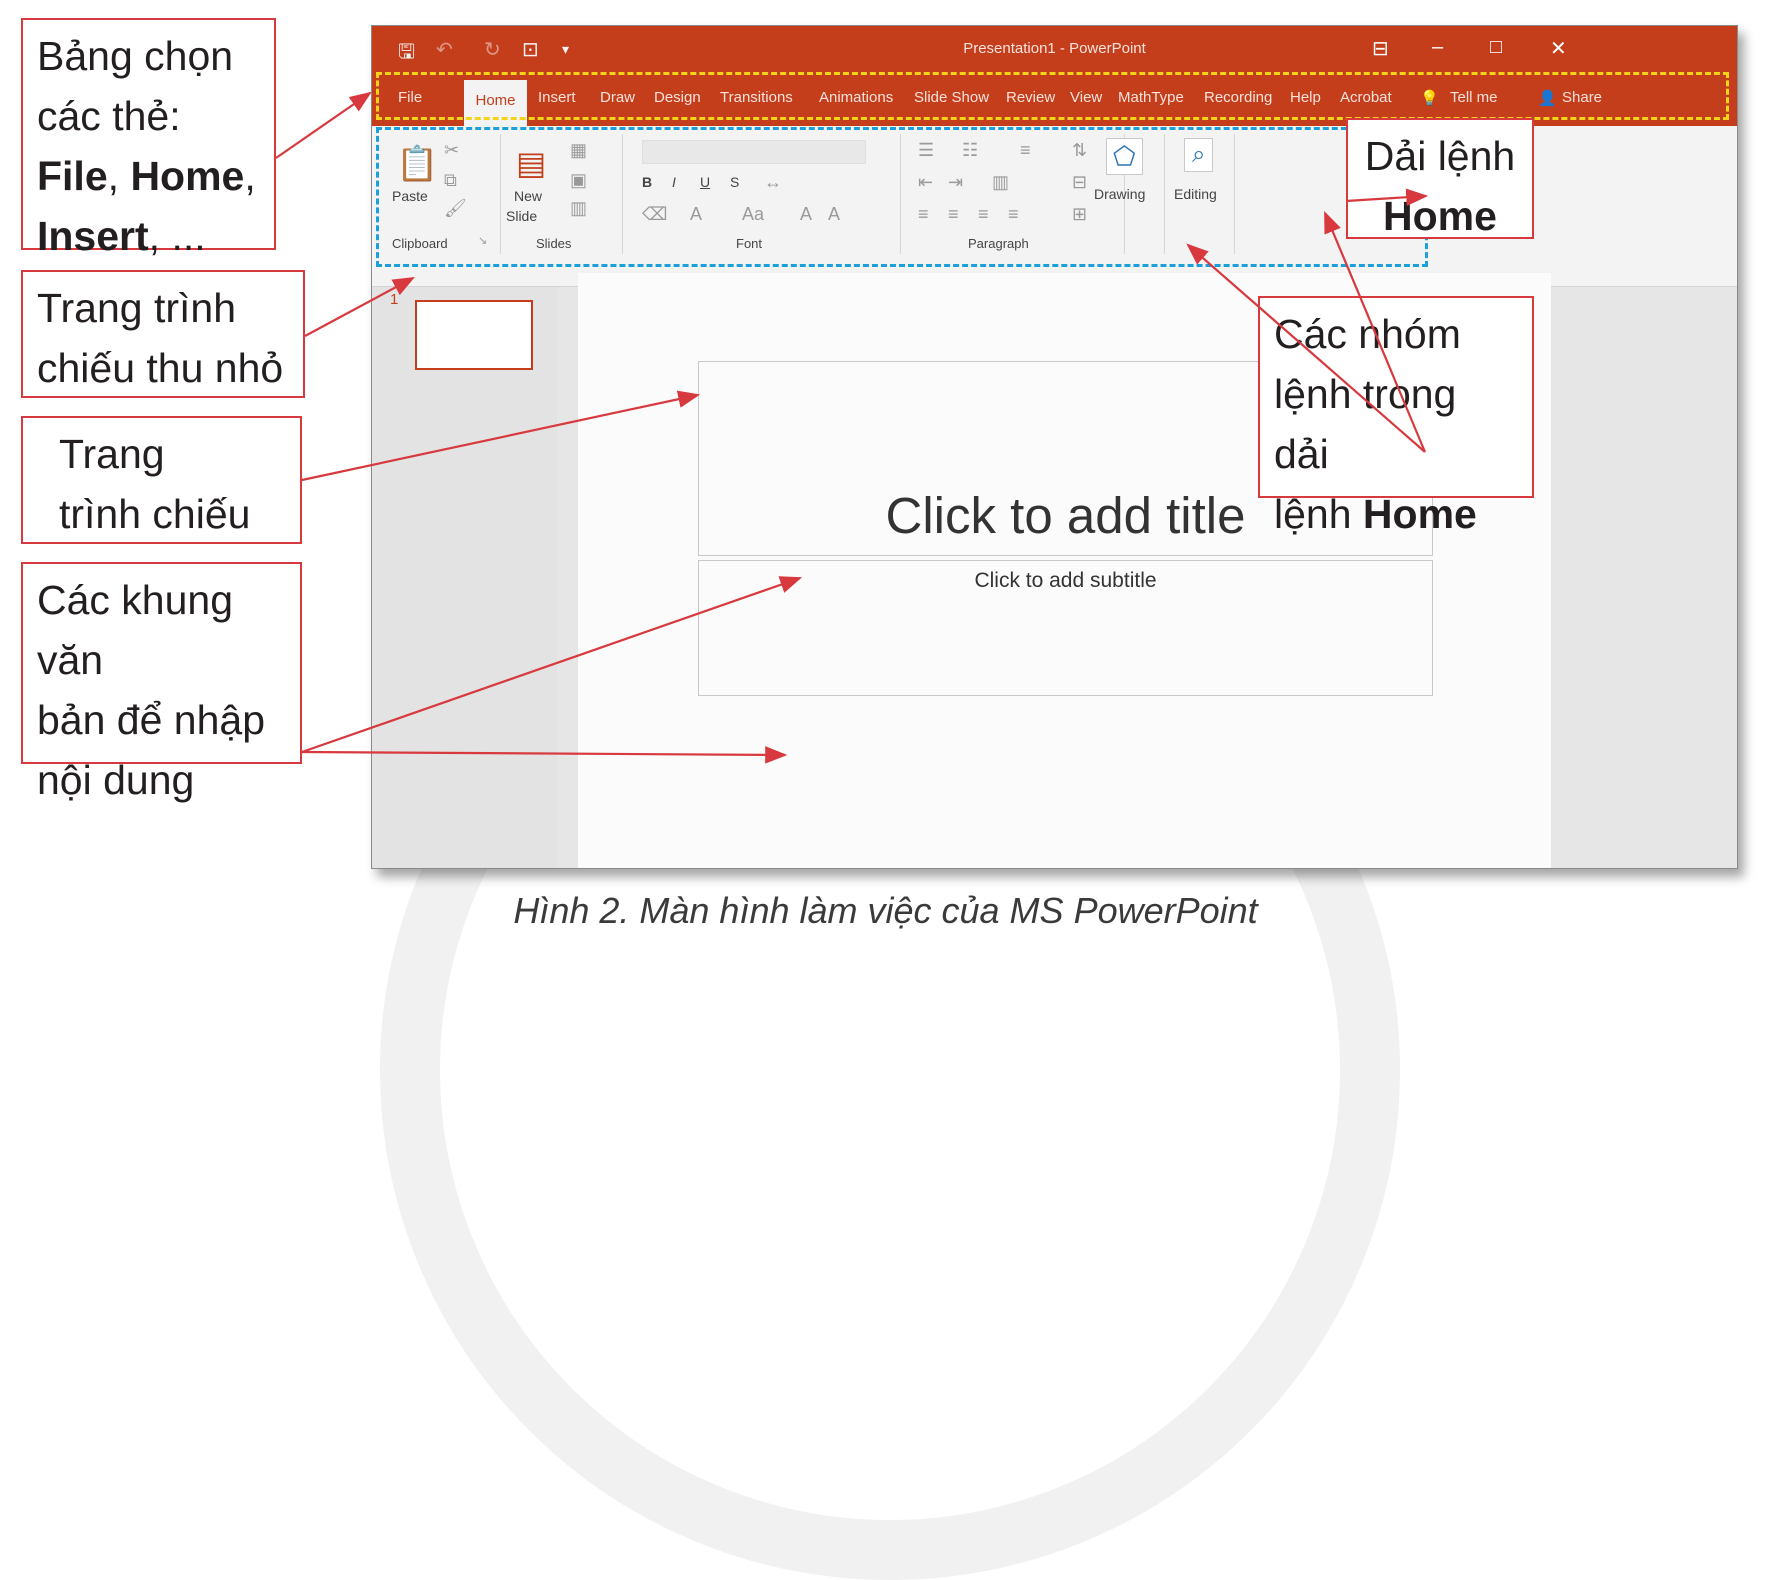  Describe the element at coordinates (112, 454) in the screenshot. I see `slide-note-line1: Trang` at that location.